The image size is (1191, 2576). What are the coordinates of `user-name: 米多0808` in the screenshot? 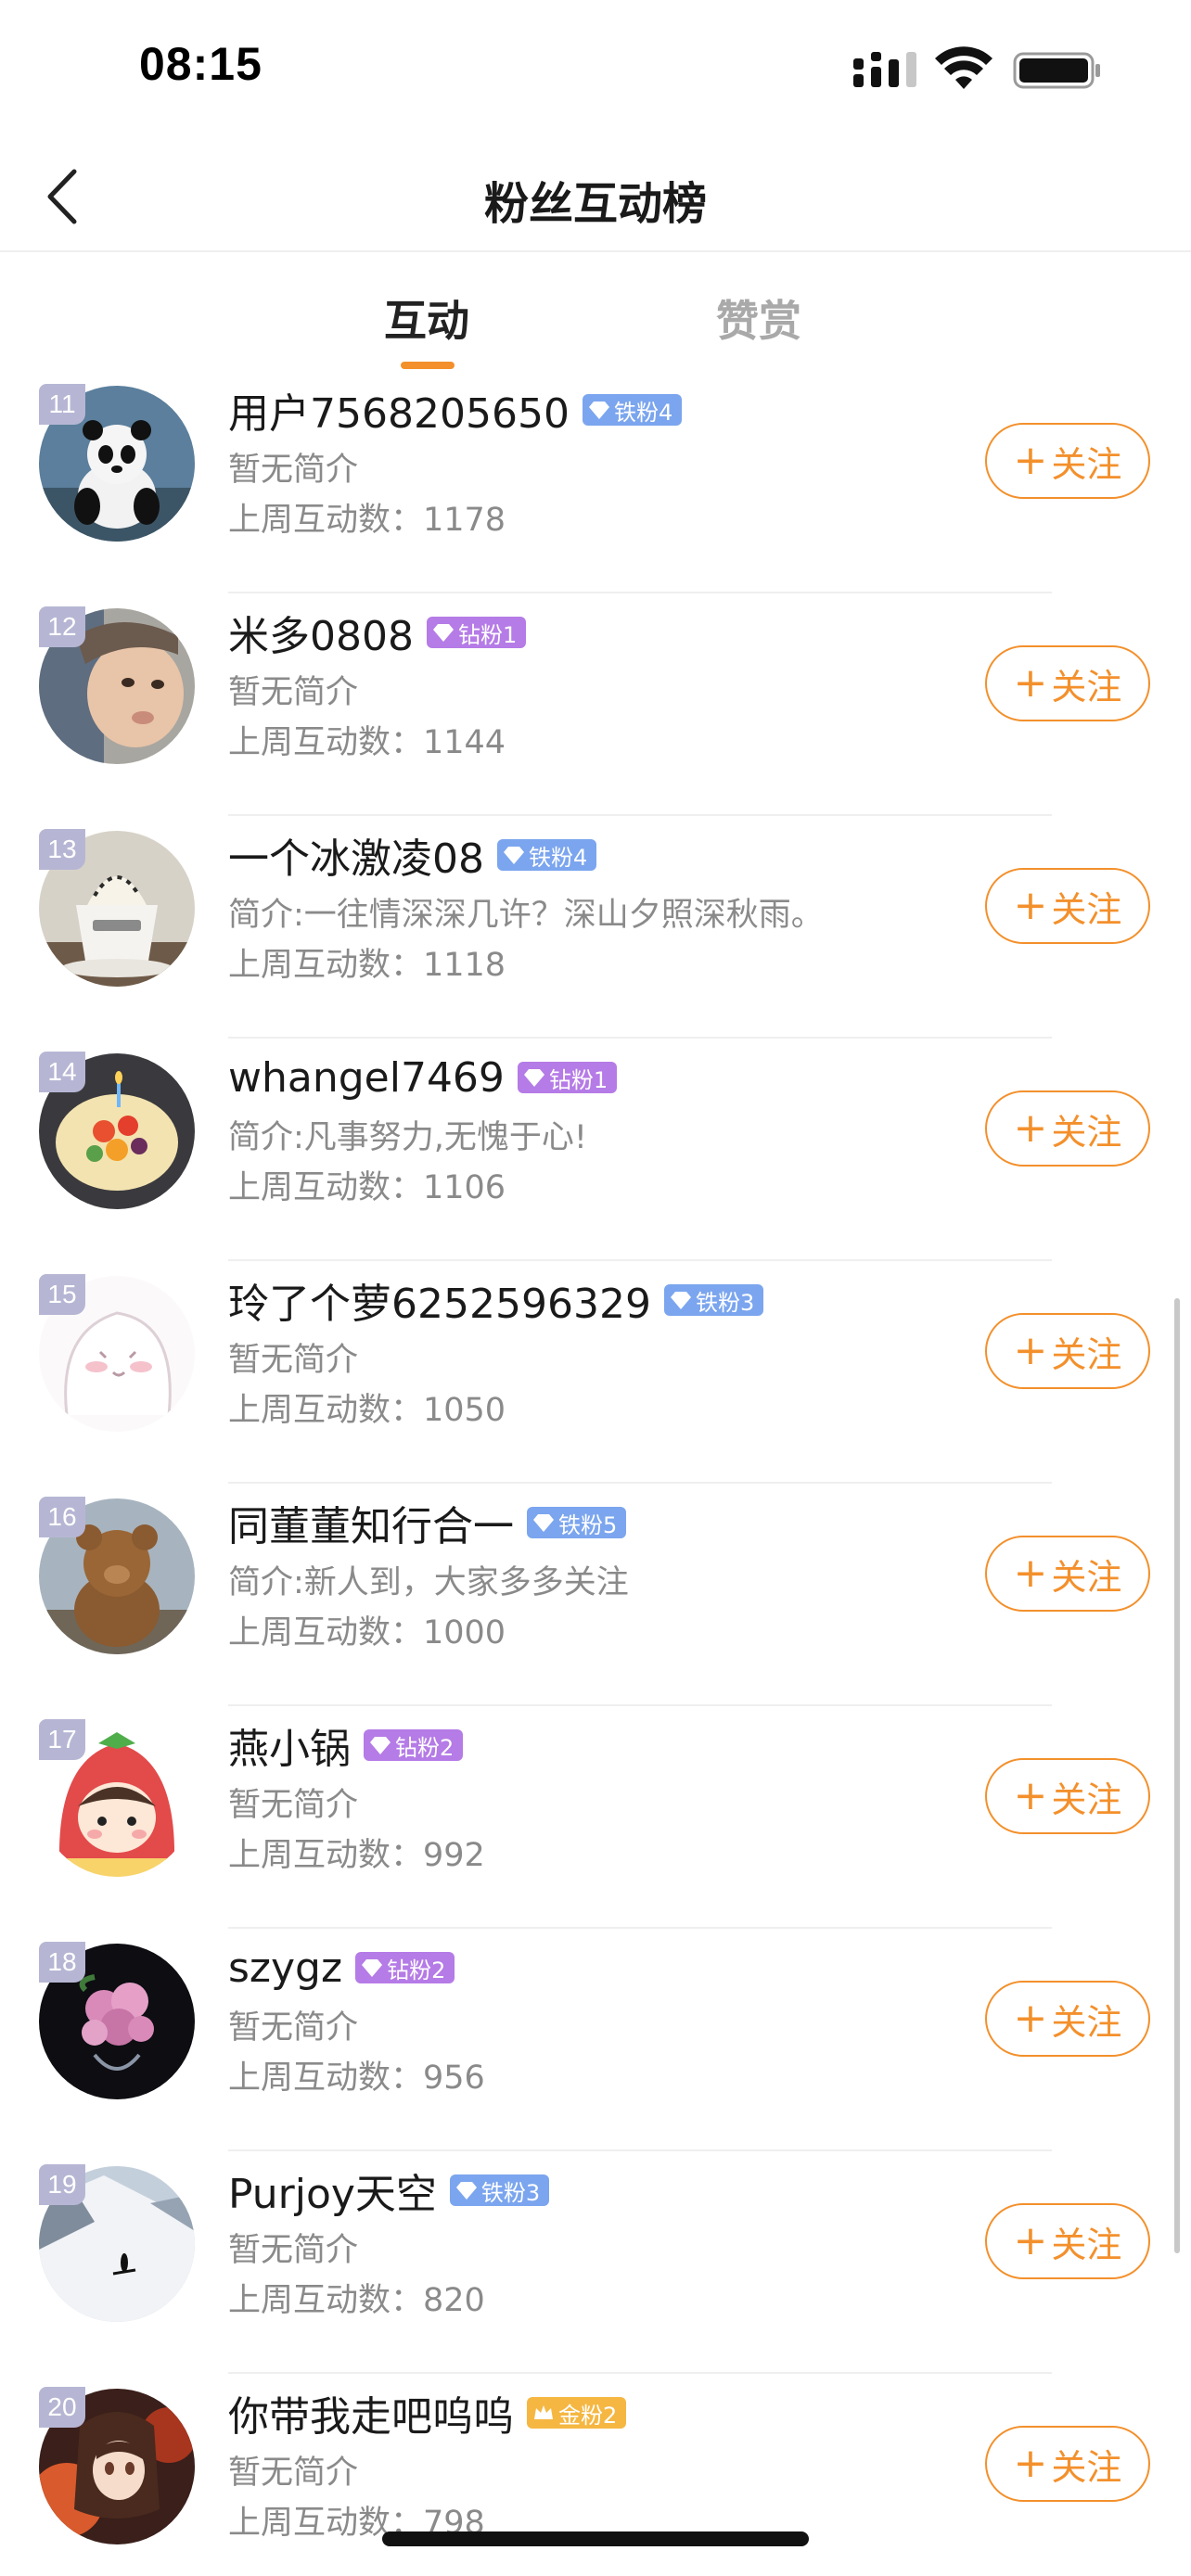 It's located at (321, 632).